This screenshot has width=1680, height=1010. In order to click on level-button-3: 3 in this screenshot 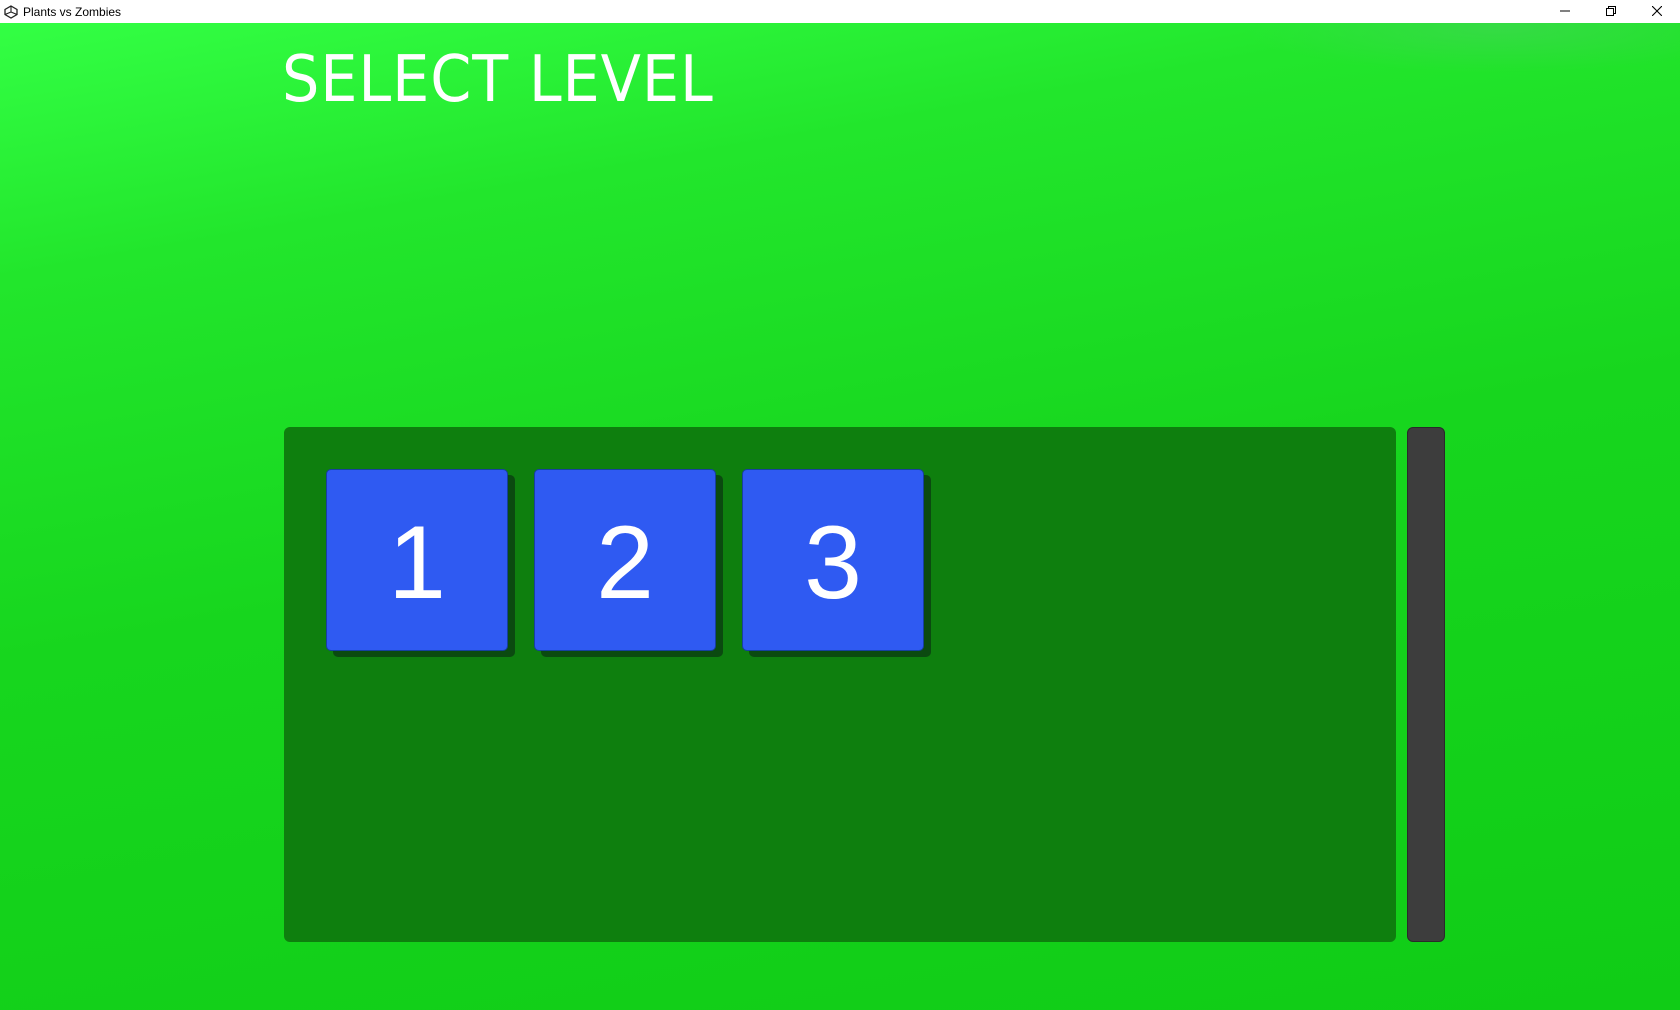, I will do `click(833, 560)`.